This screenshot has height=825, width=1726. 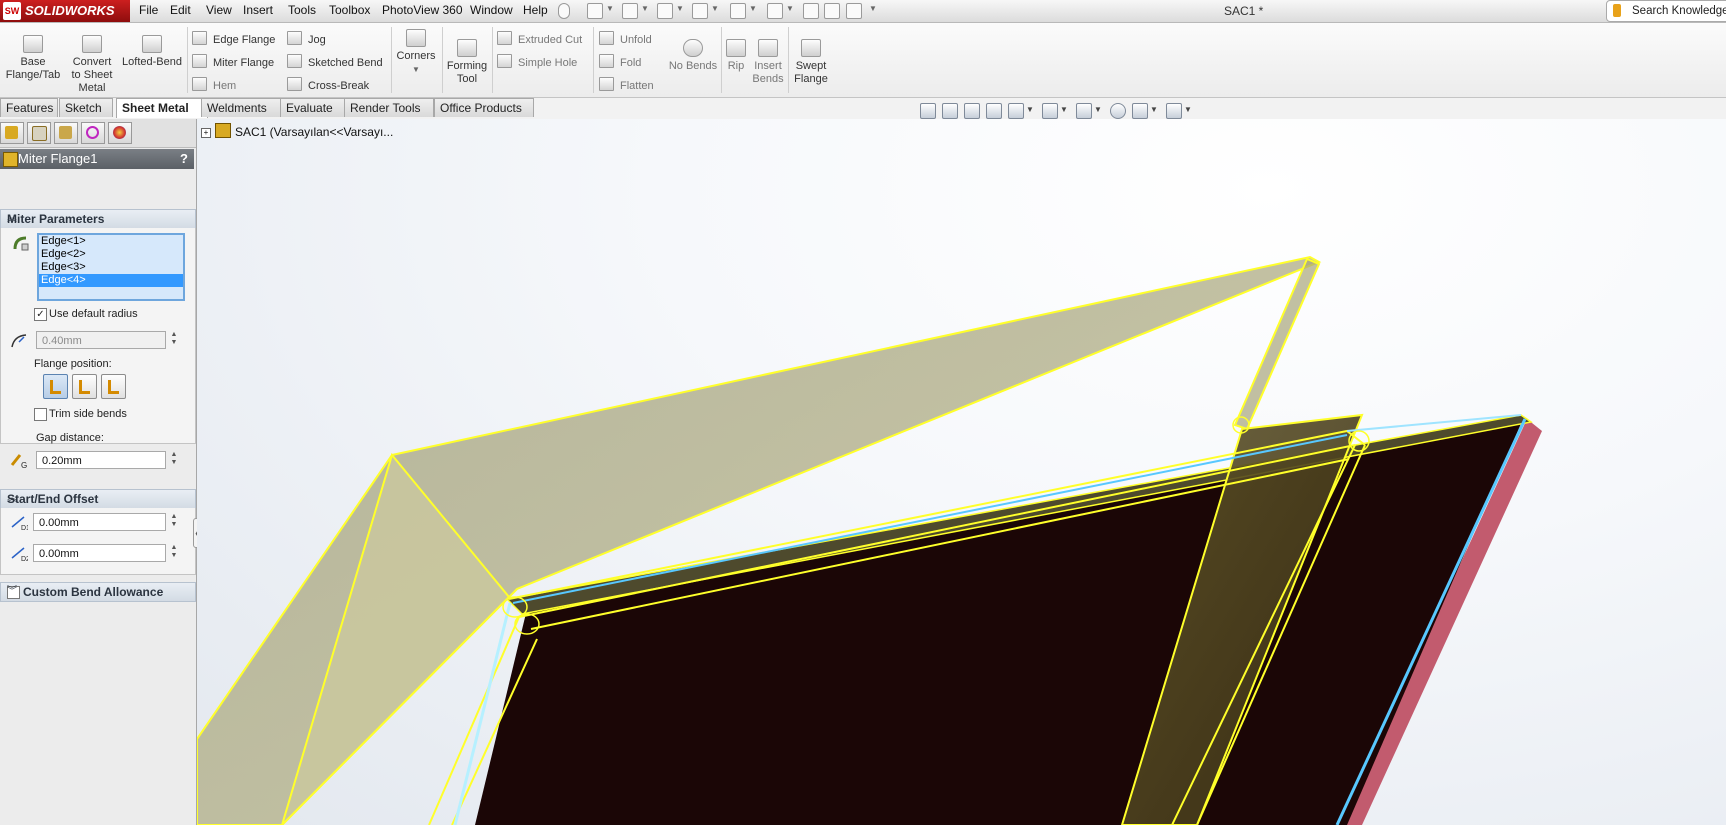 I want to click on end-offset-spinner: ▲ ▼, so click(x=174, y=553).